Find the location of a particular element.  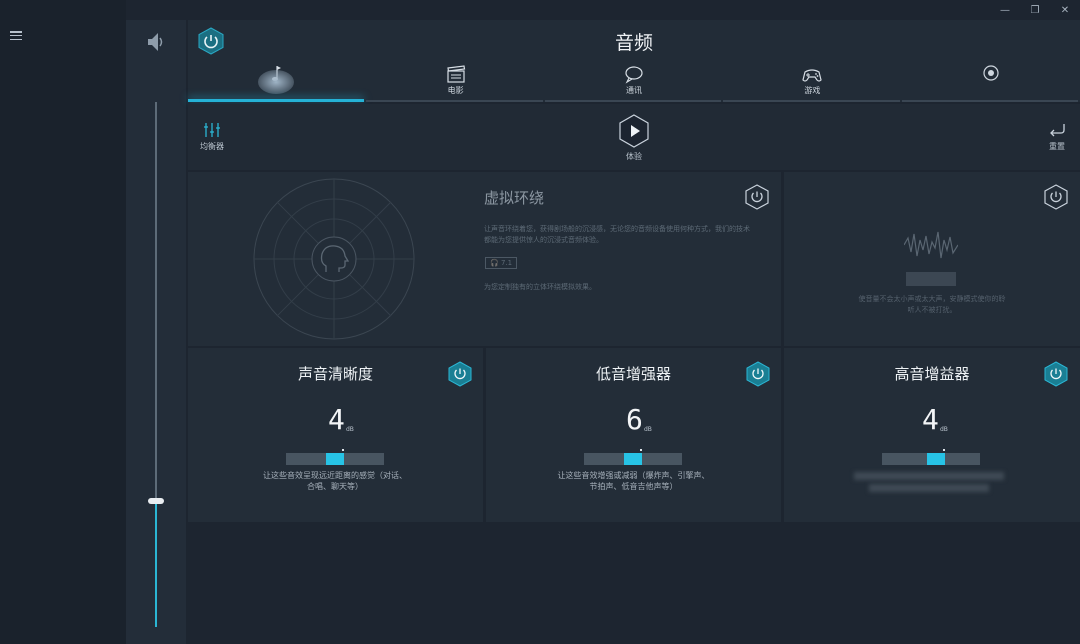

preview-button: 体验 is located at coordinates (634, 138).